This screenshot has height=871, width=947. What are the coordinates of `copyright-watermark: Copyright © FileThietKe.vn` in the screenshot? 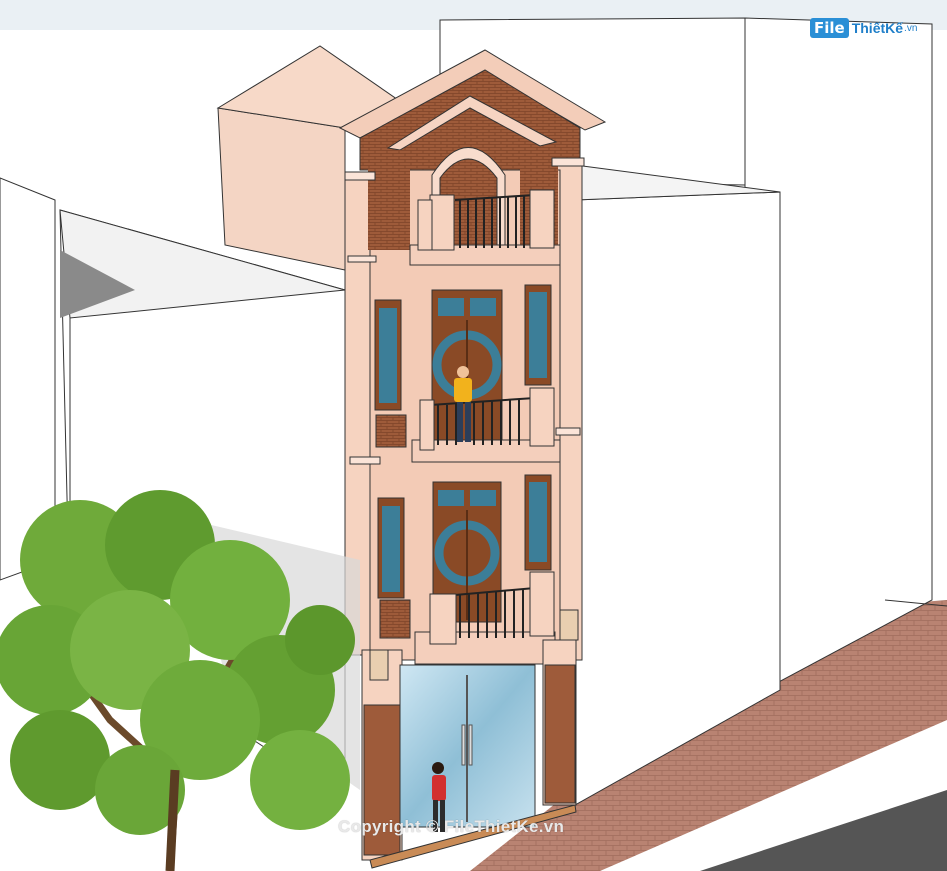 It's located at (451, 826).